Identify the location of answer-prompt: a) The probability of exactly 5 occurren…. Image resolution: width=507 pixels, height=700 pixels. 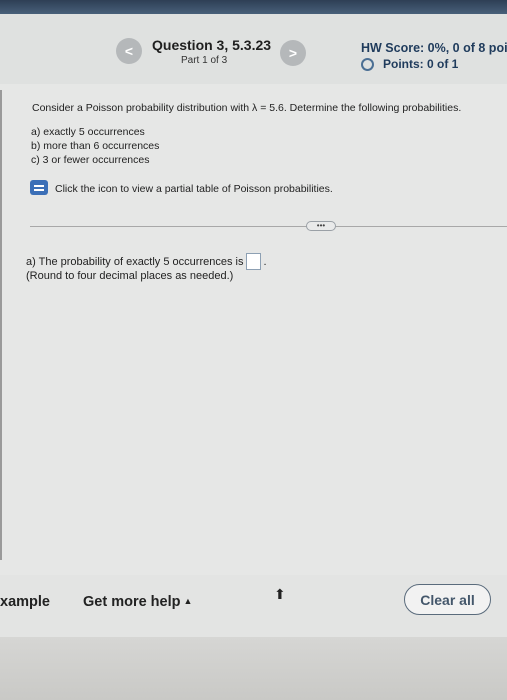
(135, 261).